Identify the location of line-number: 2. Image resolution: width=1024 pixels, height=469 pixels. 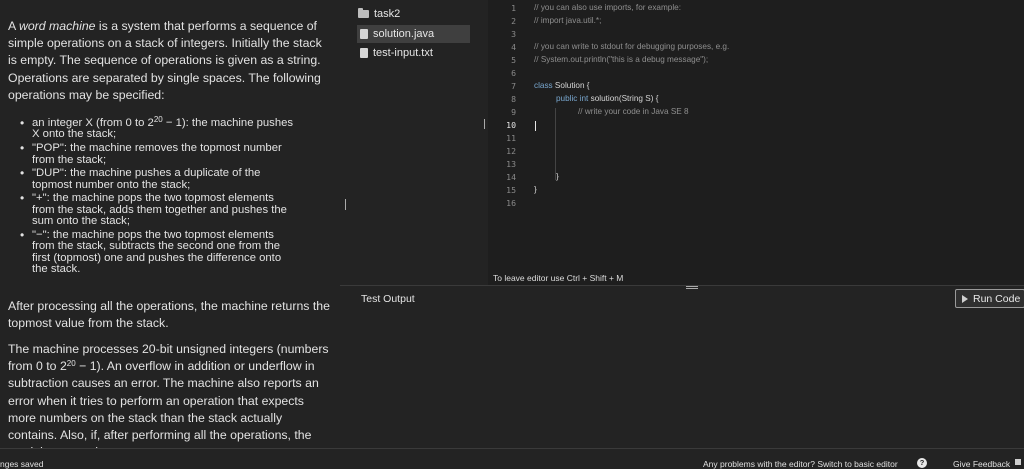
(513, 21).